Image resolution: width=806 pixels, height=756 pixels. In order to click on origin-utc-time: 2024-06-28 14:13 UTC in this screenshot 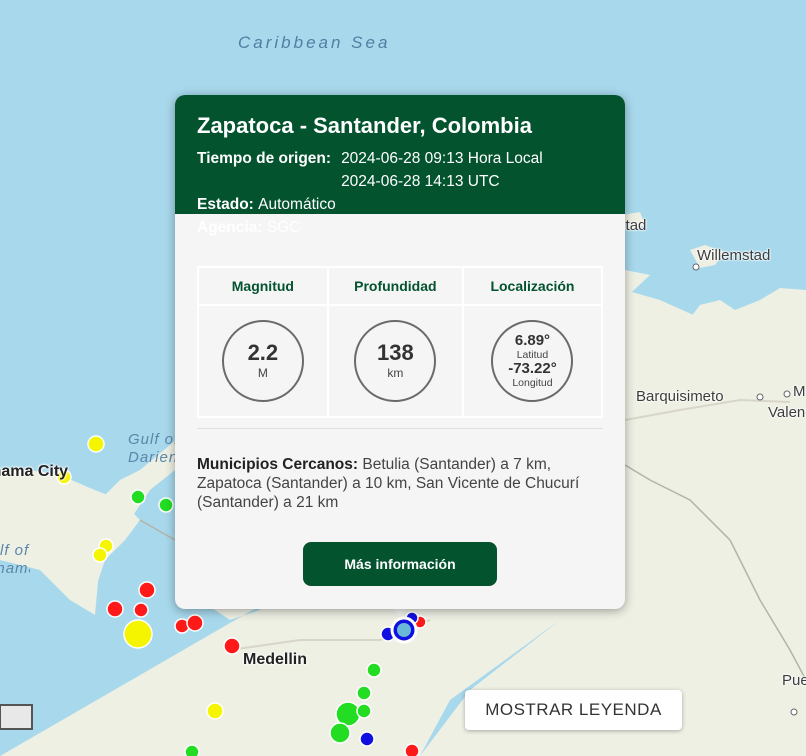, I will do `click(420, 181)`.